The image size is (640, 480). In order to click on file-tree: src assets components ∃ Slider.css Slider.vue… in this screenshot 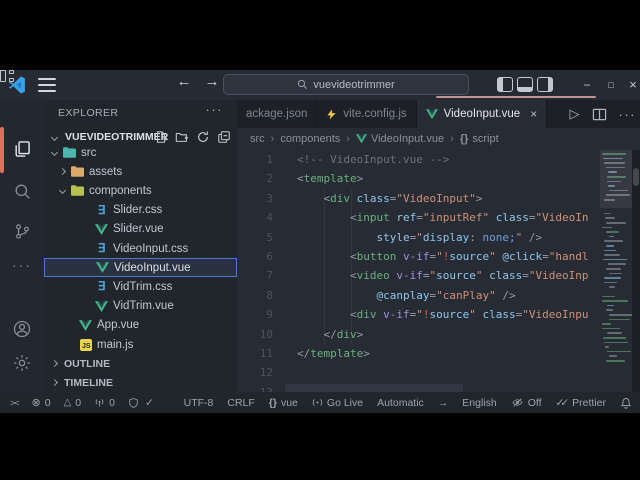, I will do `click(140, 248)`.